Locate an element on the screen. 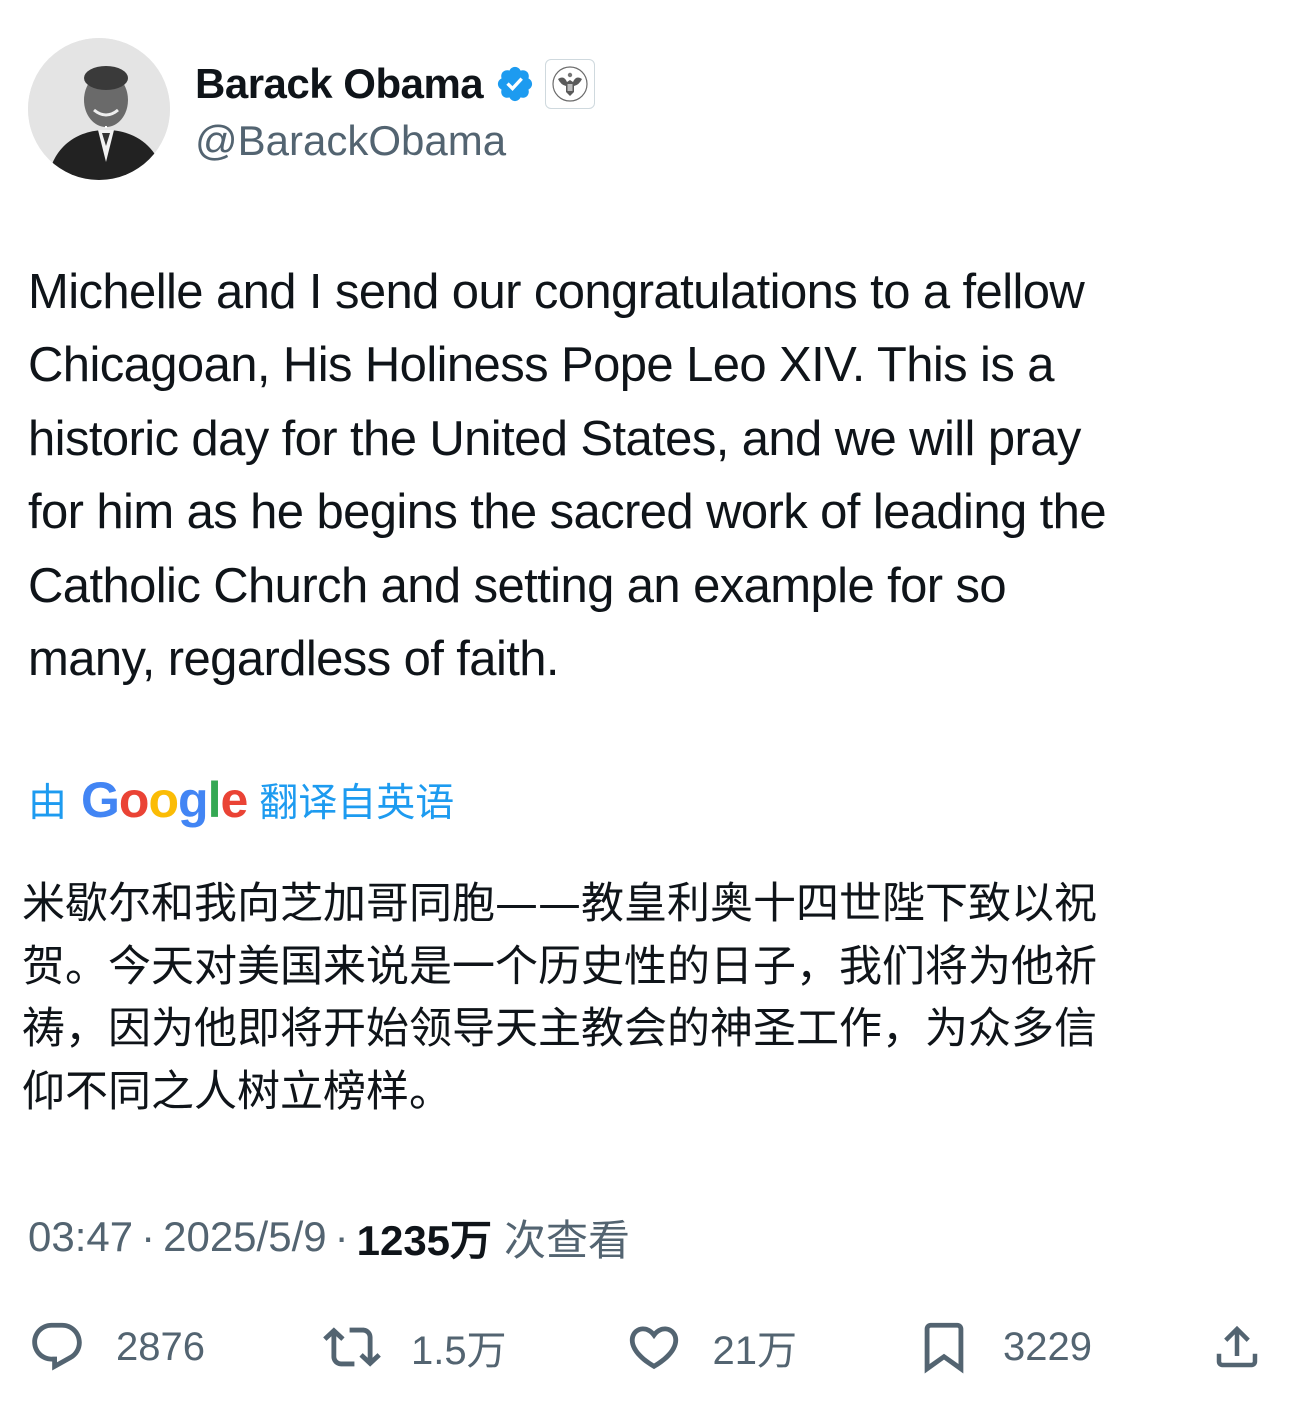 Image resolution: width=1290 pixels, height=1411 pixels. retweet-icon is located at coordinates (352, 1347).